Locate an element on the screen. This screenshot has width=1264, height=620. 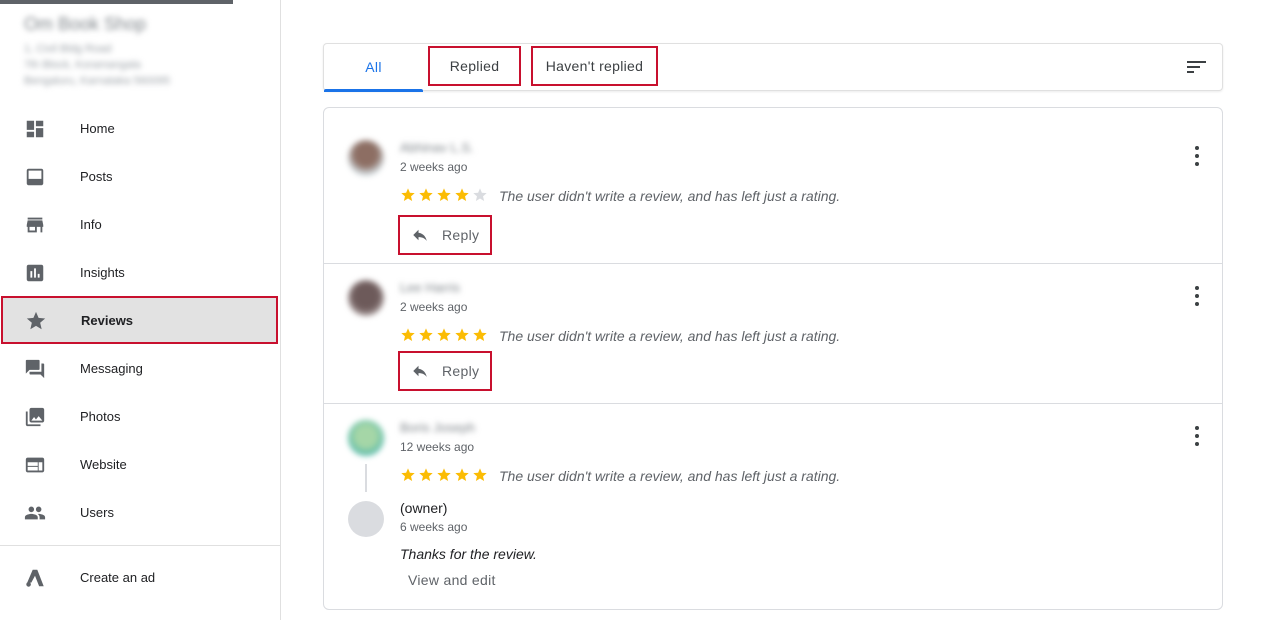
sidebar-item-create-ad: Create an ad is located at coordinates (140, 577).